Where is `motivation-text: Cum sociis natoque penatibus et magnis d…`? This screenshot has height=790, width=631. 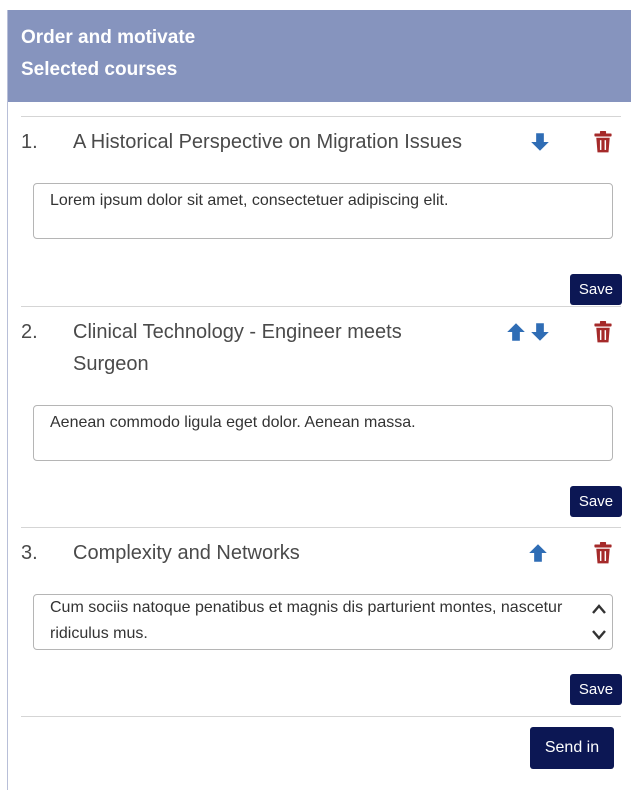
motivation-text: Cum sociis natoque penatibus et magnis d… is located at coordinates (306, 620).